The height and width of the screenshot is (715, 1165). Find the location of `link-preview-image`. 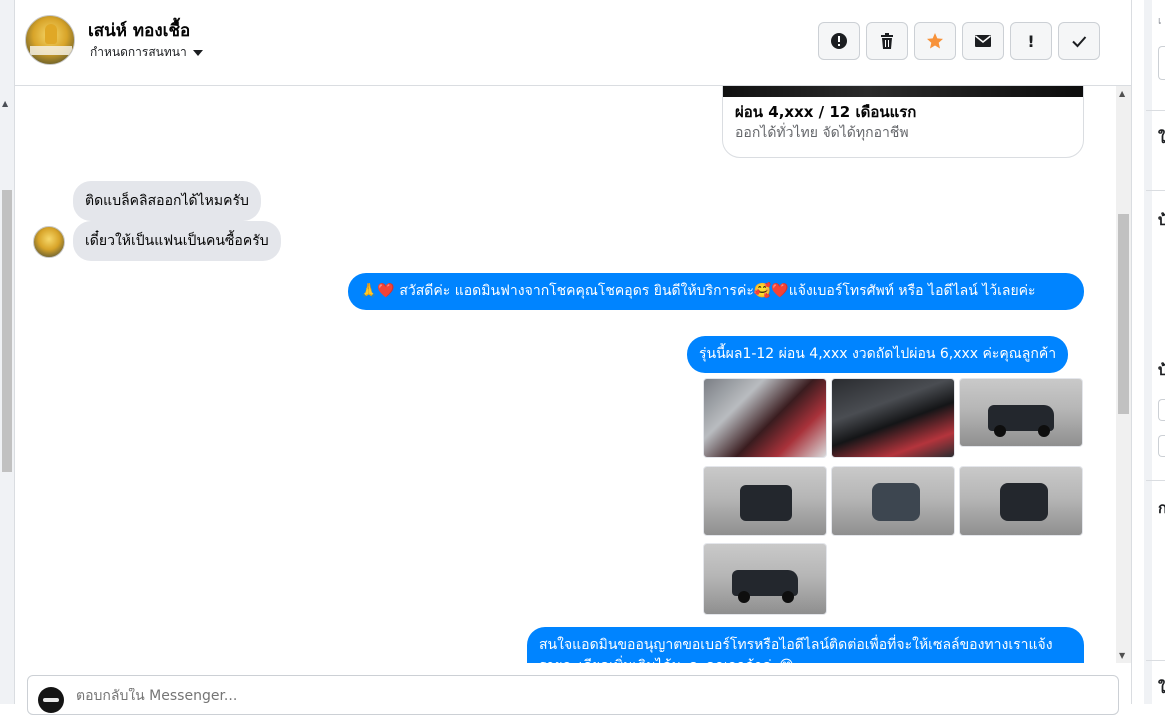

link-preview-image is located at coordinates (903, 91).